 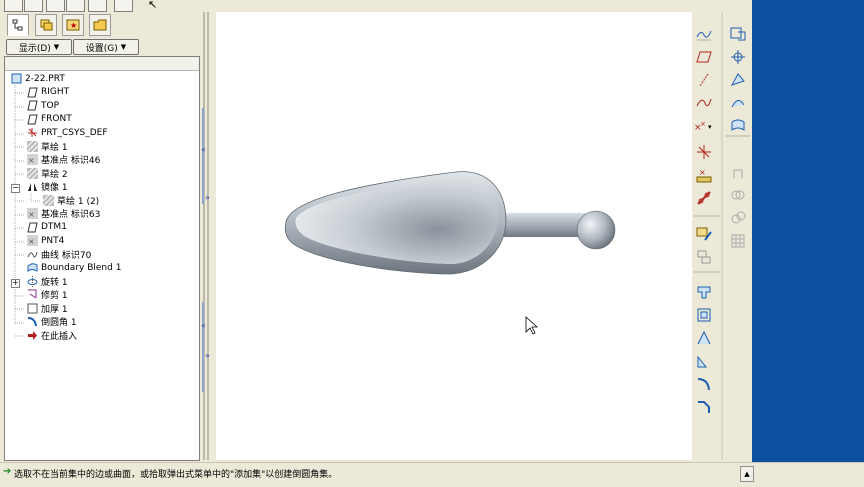 I want to click on panel-splitter: « » « », so click(x=206, y=236).